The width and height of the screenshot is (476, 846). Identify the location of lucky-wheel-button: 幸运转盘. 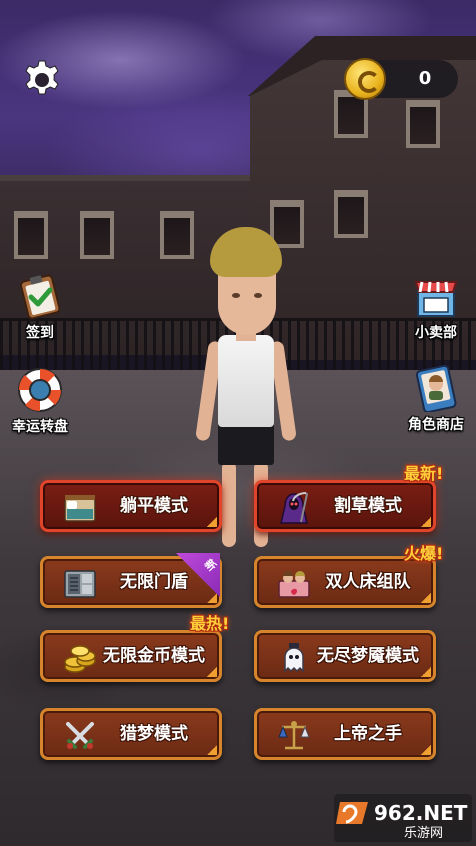
(40, 401).